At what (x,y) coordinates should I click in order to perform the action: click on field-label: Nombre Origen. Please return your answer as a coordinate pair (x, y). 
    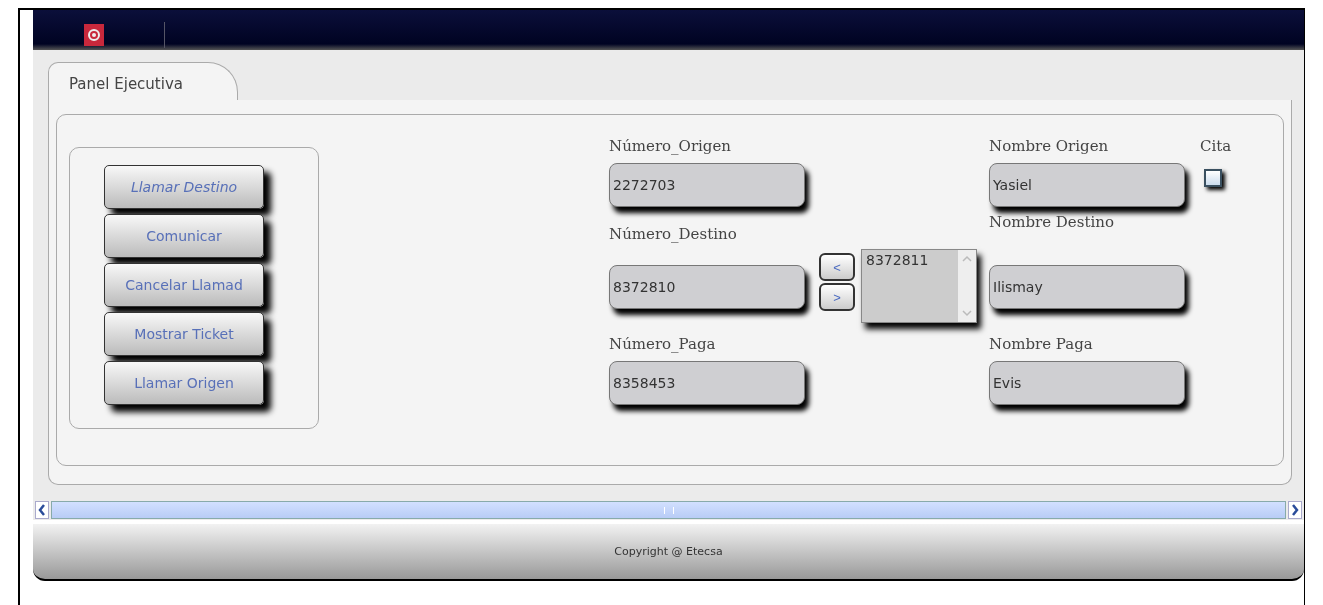
    Looking at the image, I should click on (1049, 147).